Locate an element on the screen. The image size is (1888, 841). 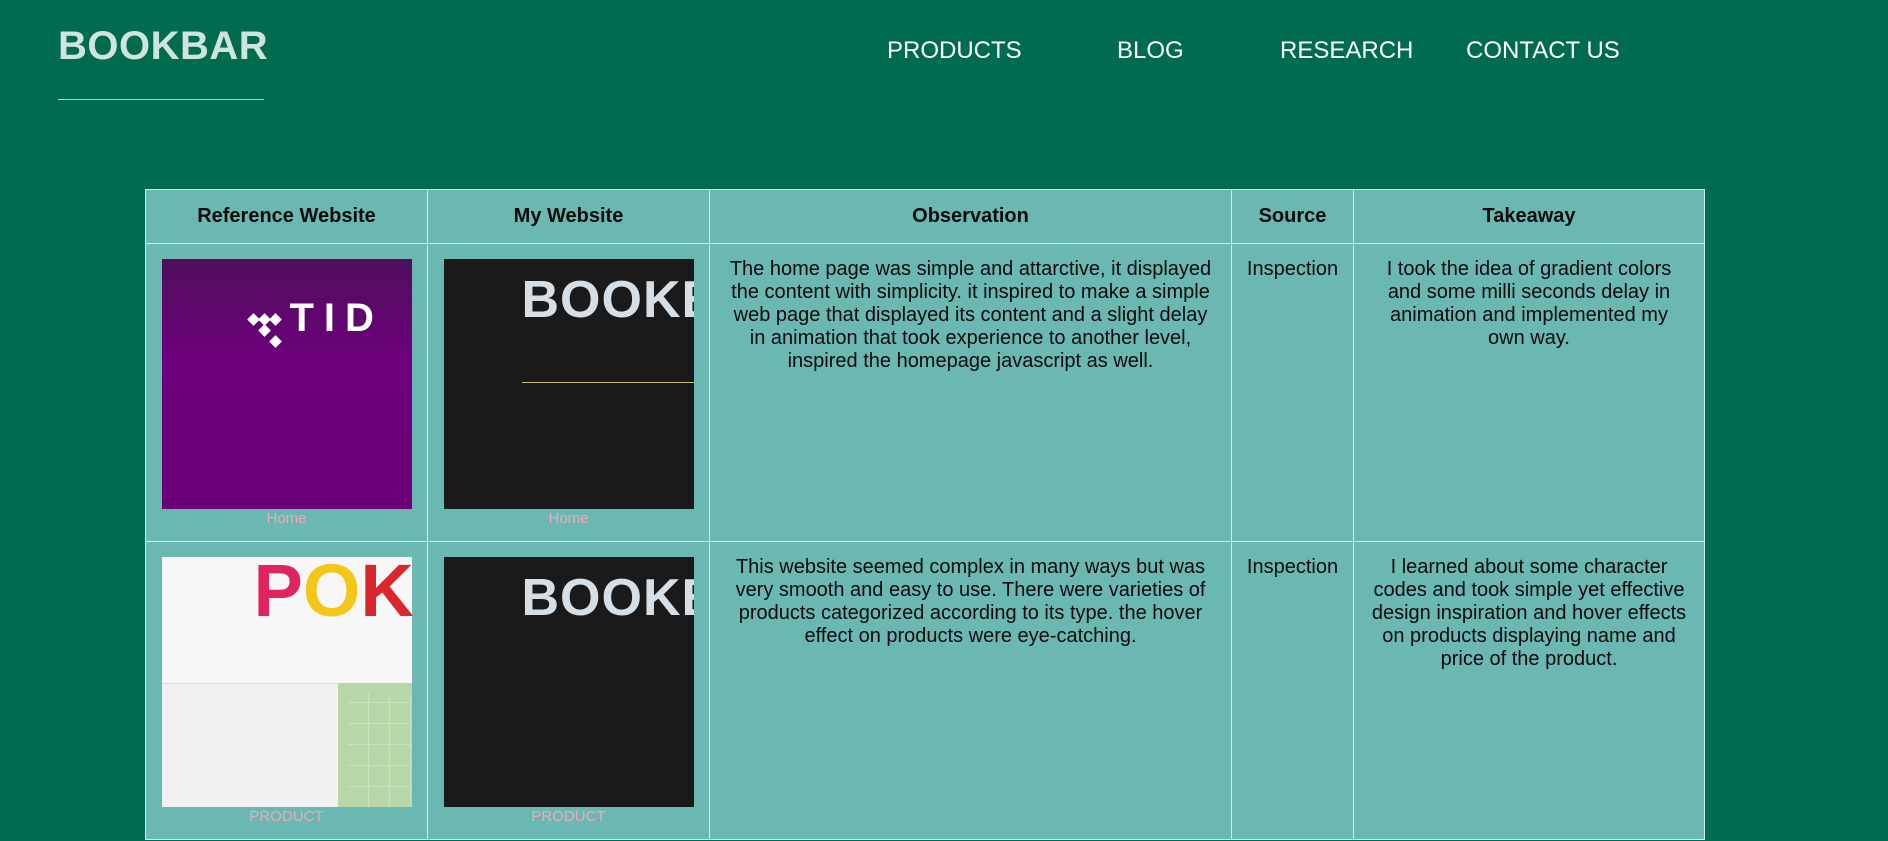
my-website-cell: BOOKE Home is located at coordinates (568, 392).